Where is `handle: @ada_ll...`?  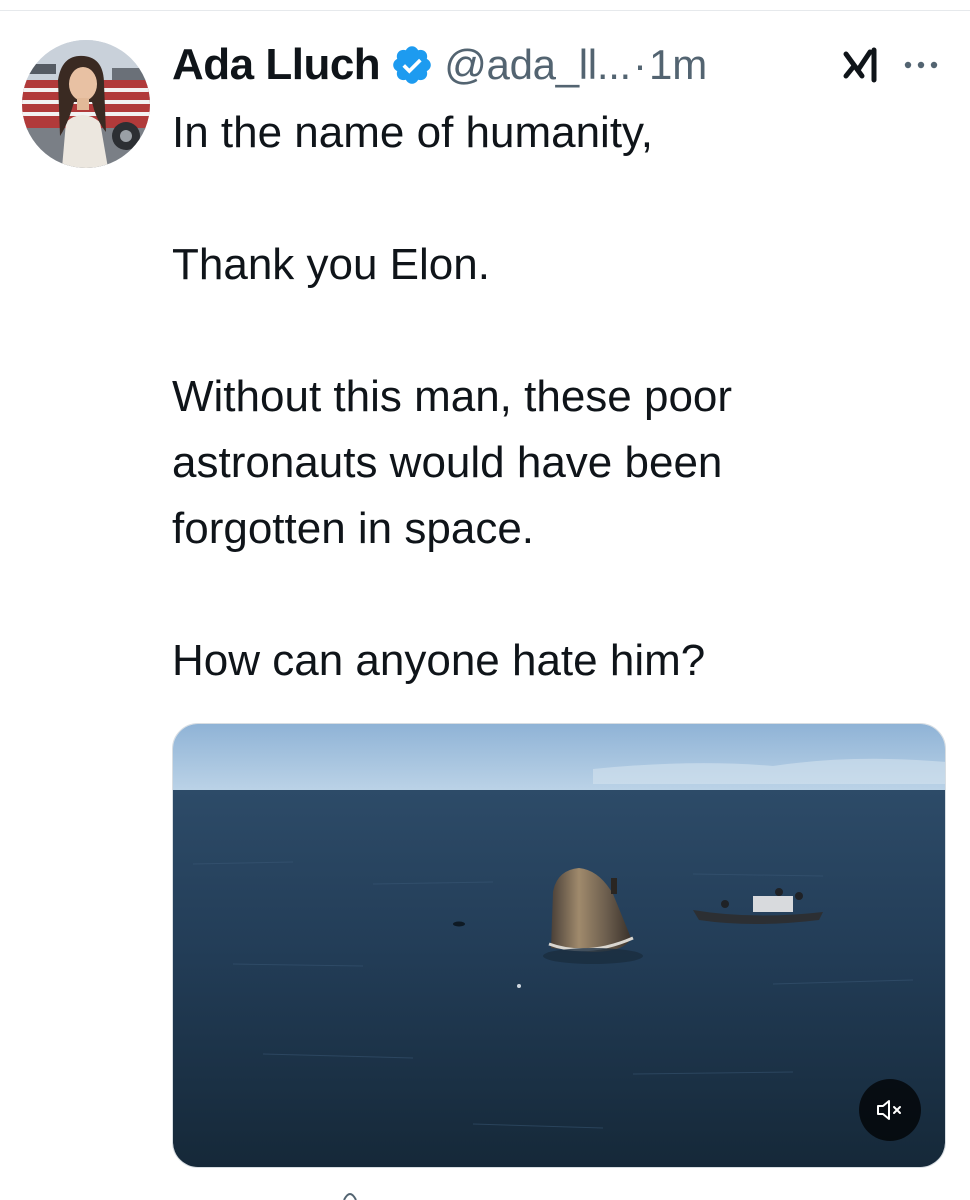 handle: @ada_ll... is located at coordinates (537, 65).